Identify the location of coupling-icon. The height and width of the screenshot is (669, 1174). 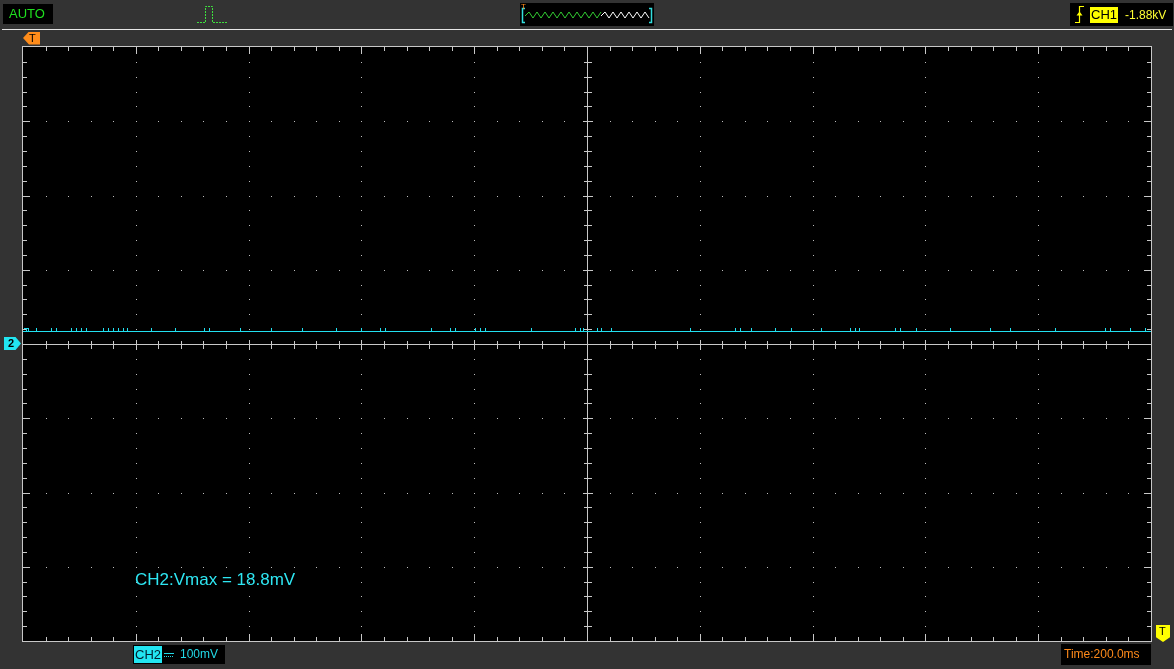
(169, 654).